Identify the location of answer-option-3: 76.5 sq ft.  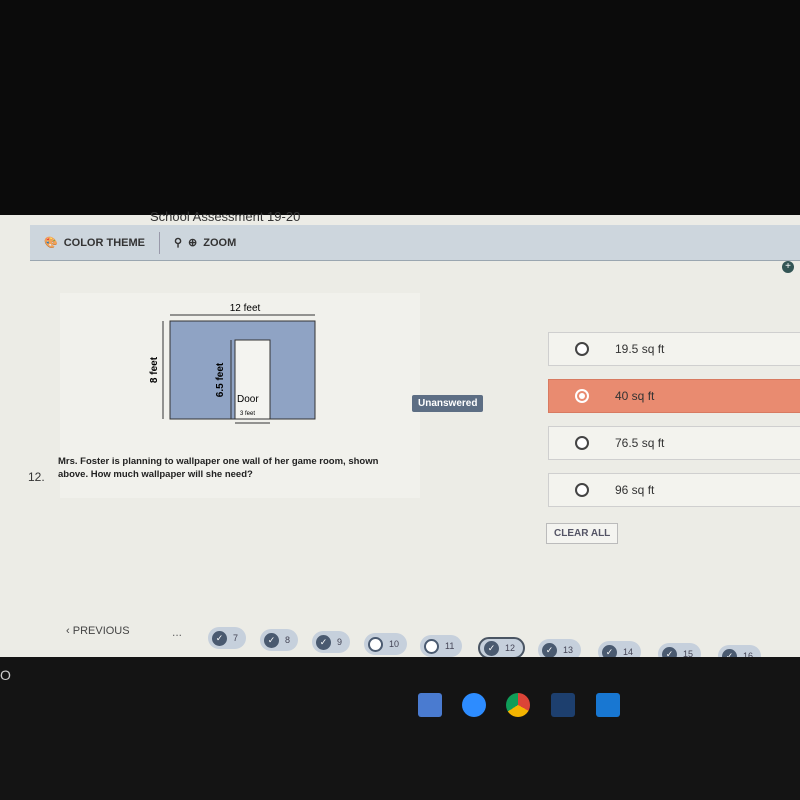
(674, 443).